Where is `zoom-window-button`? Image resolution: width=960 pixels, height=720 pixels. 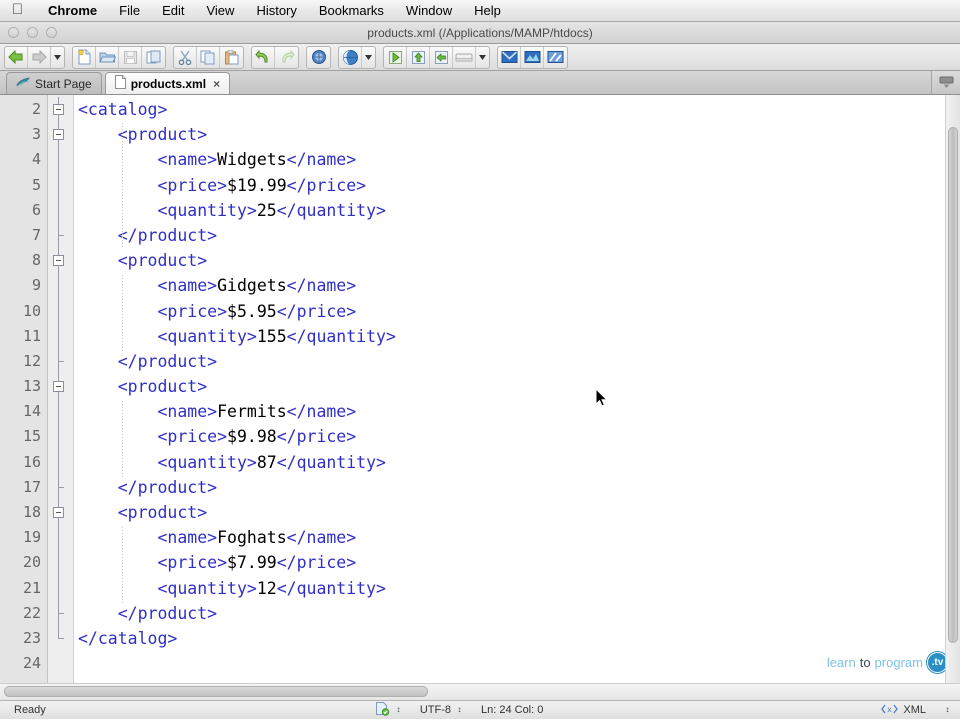
zoom-window-button is located at coordinates (51, 32).